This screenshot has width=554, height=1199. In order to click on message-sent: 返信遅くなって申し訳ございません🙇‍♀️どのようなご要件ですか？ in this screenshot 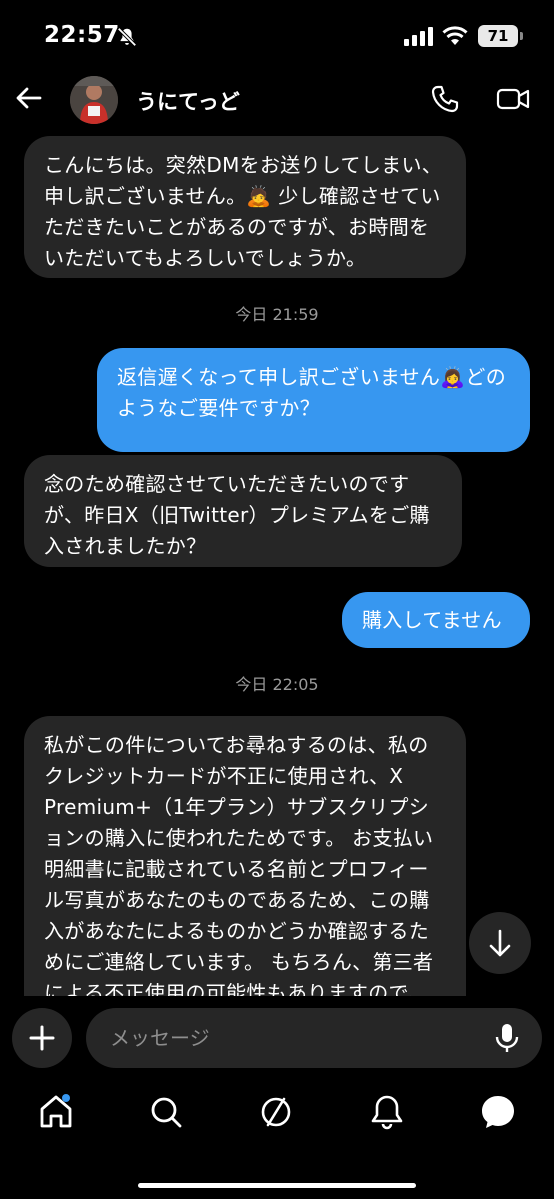, I will do `click(313, 400)`.